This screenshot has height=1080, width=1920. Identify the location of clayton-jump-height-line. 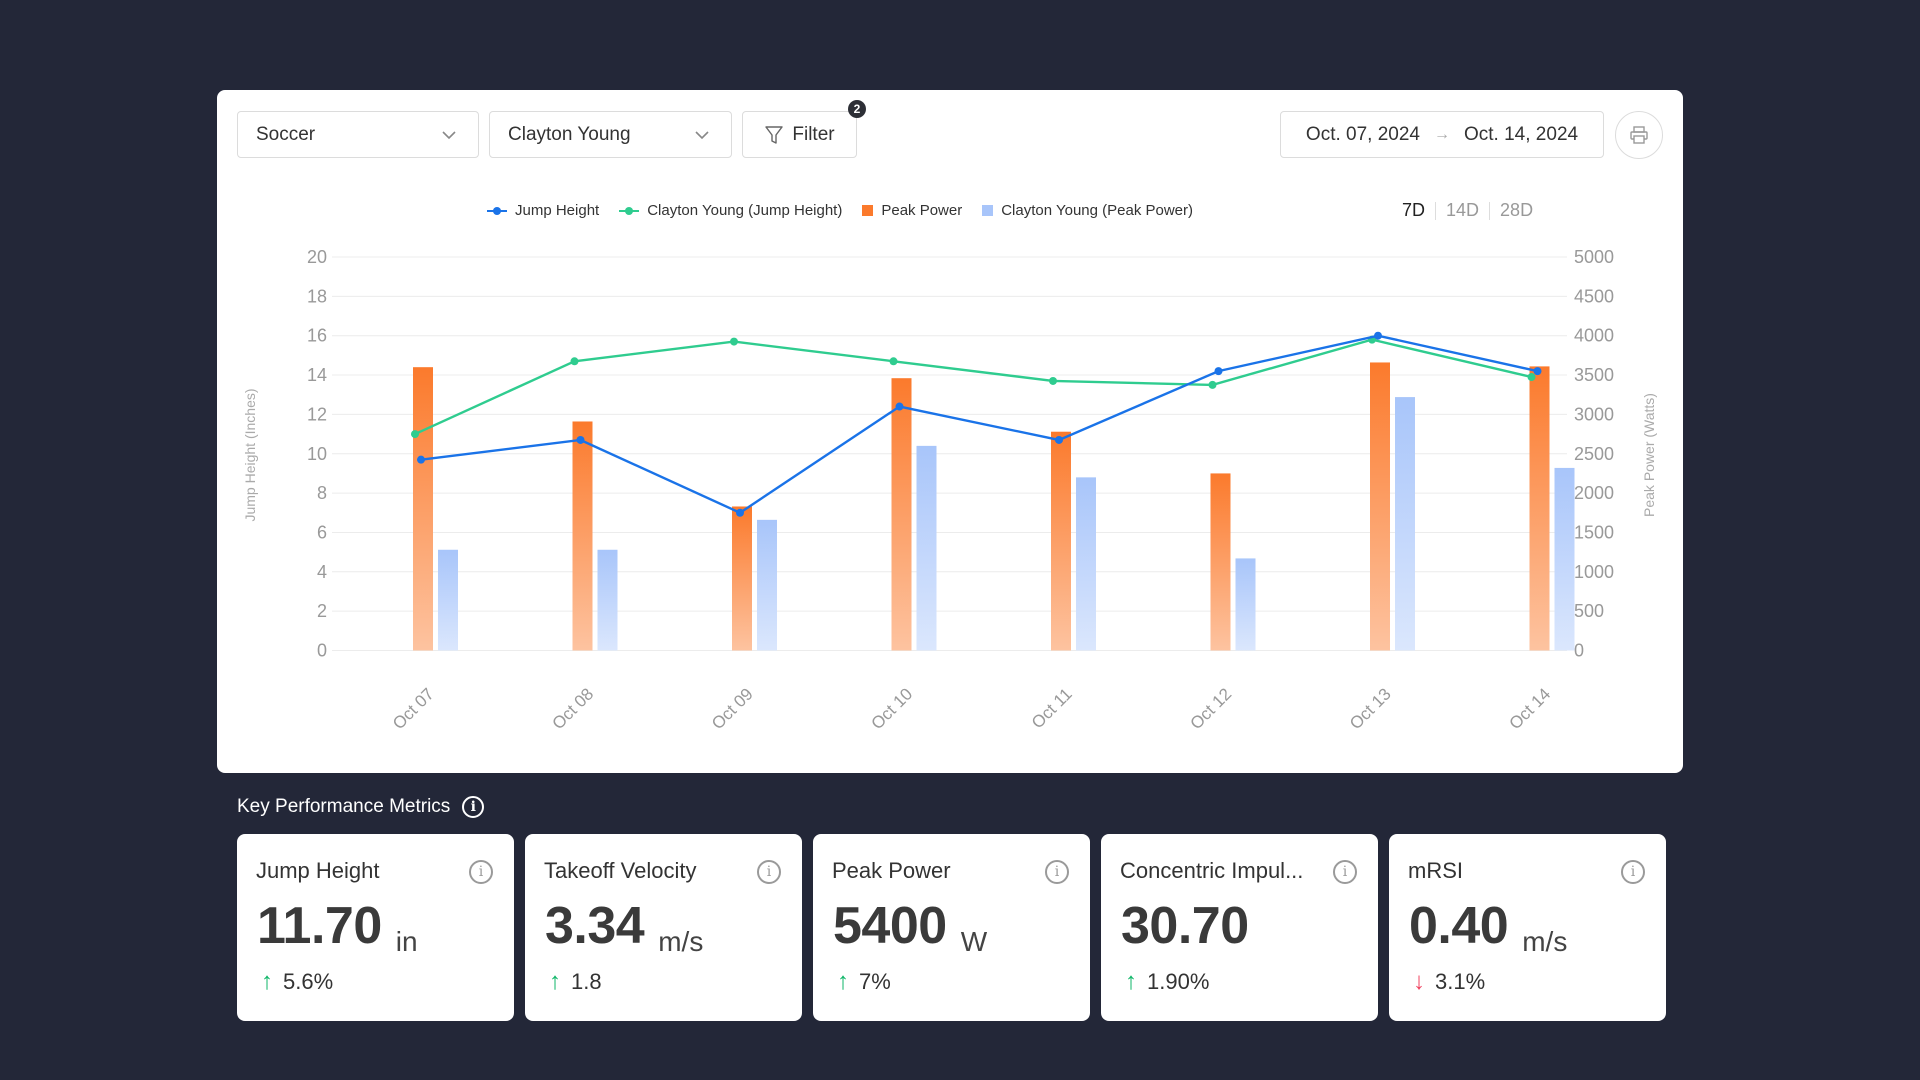
(973, 387).